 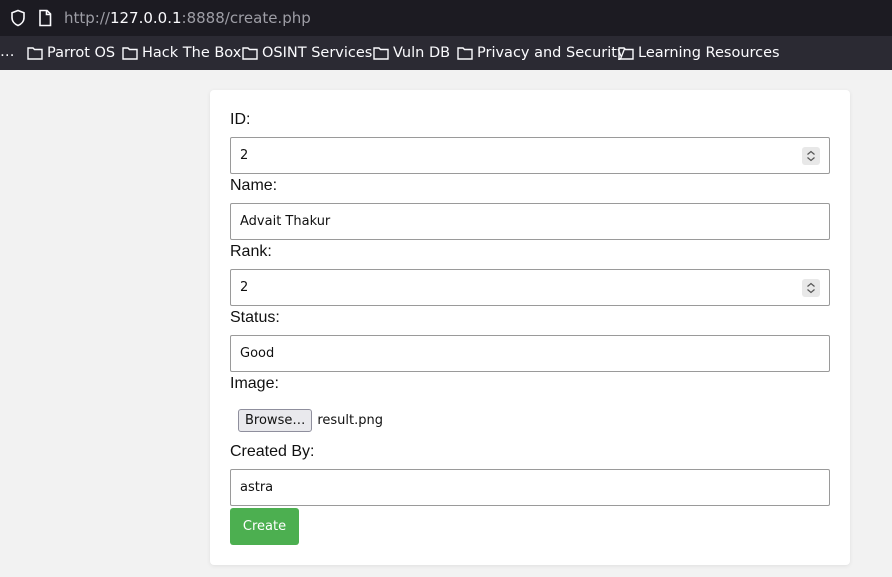 I want to click on status-field, so click(x=530, y=353).